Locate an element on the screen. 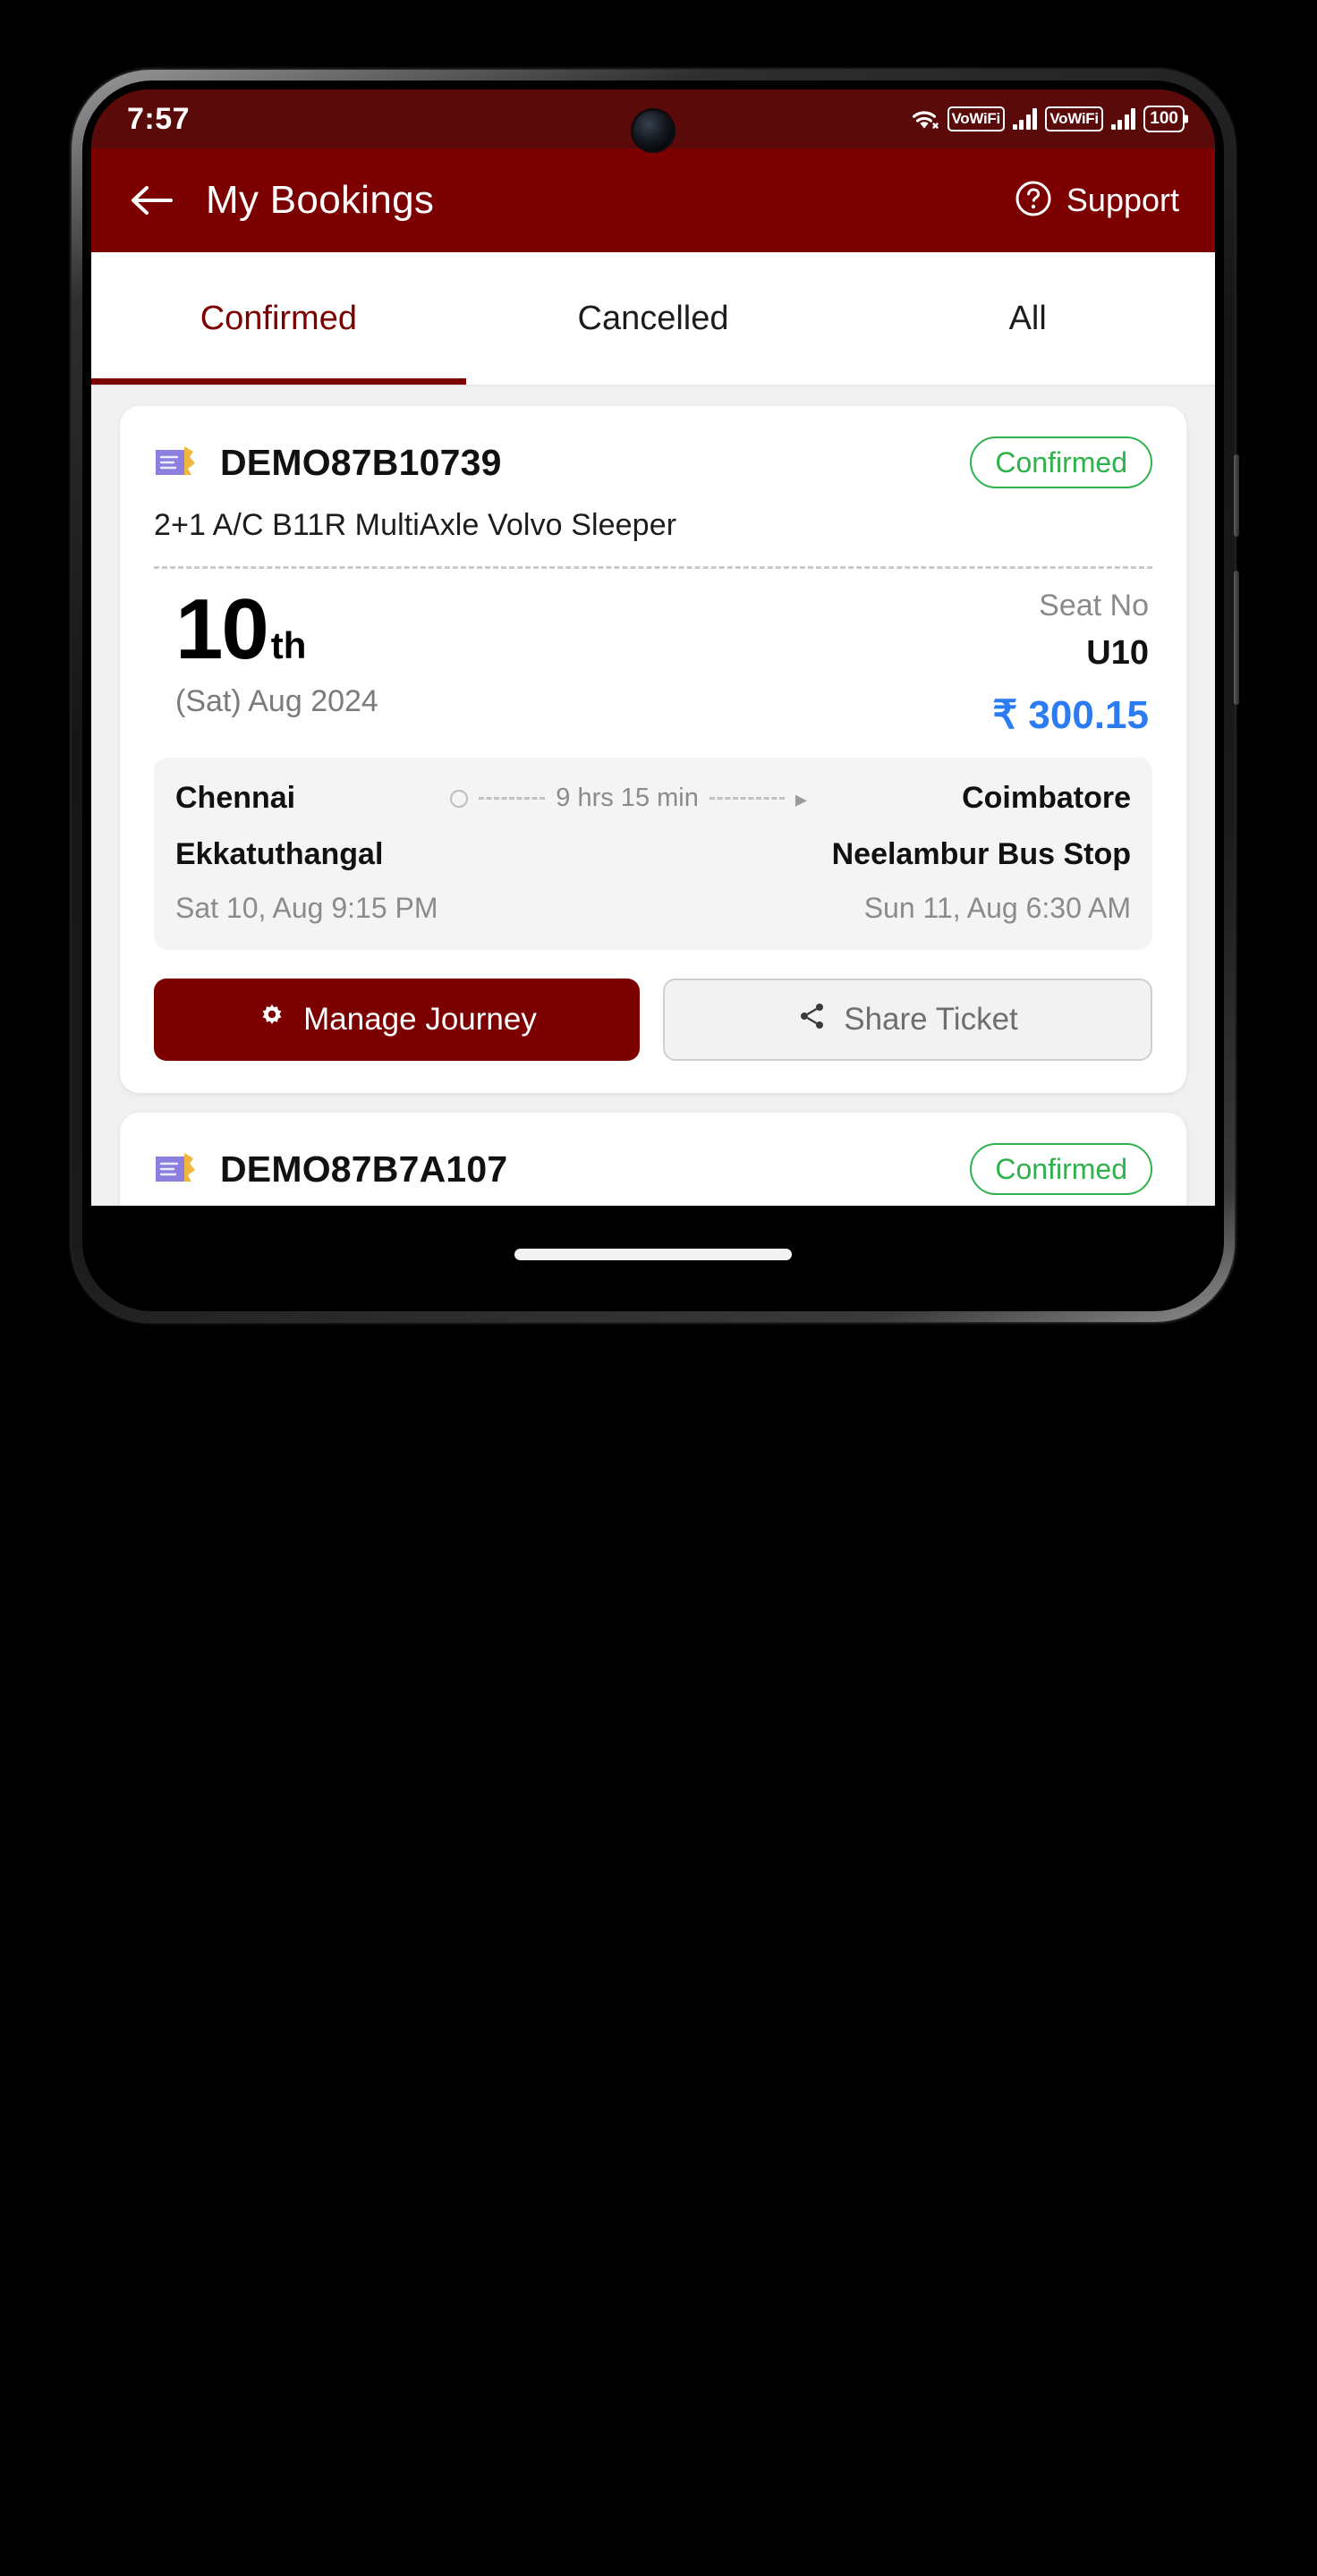 This screenshot has height=2576, width=1317. departure-time: Sat 10, Aug 9:15 PM is located at coordinates (306, 908).